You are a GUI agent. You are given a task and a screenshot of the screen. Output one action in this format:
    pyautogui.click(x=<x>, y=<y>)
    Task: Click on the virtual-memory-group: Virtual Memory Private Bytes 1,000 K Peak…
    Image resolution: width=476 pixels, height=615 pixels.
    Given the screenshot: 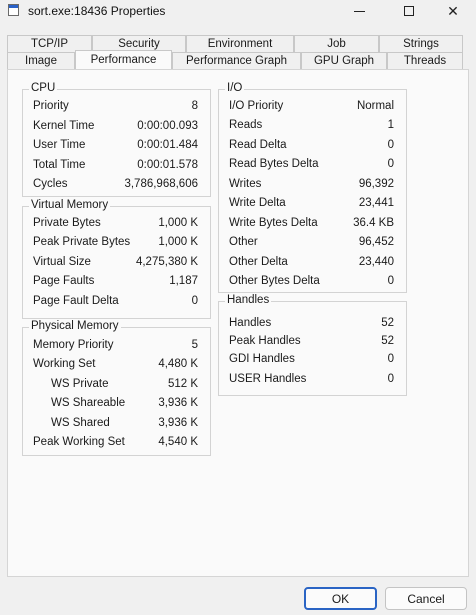 What is the action you would take?
    pyautogui.click(x=116, y=259)
    